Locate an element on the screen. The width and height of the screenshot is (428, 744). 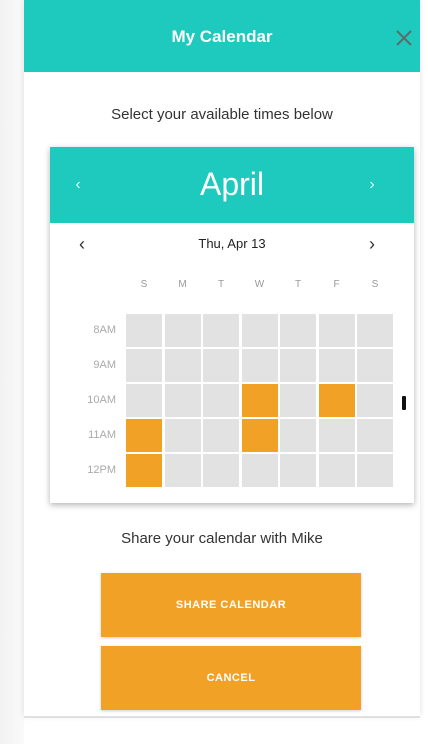
share-text: Share your calendar with Mike is located at coordinates (222, 538).